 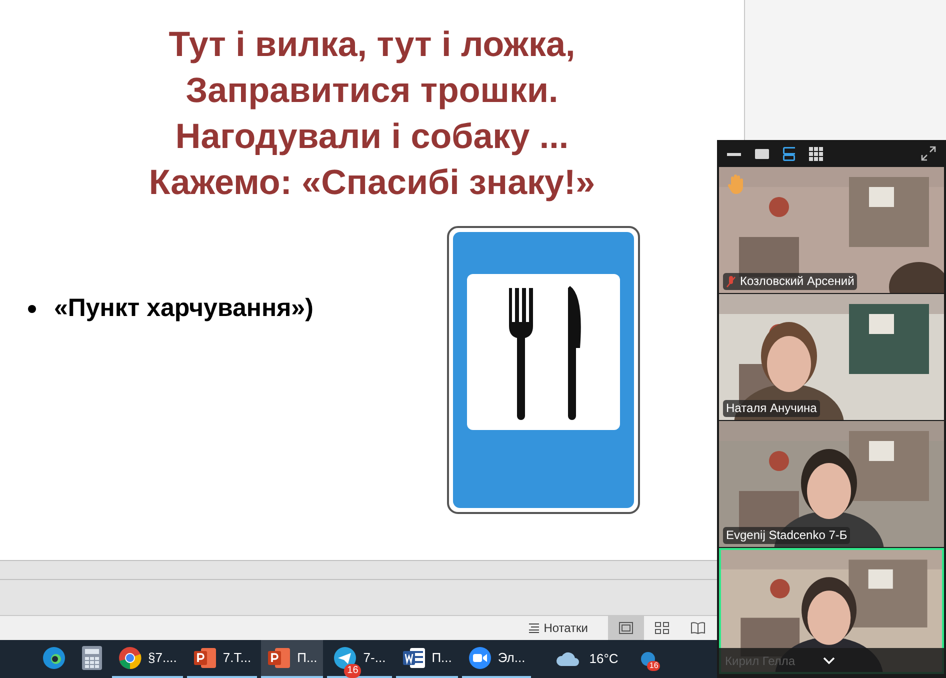 What do you see at coordinates (786, 535) in the screenshot?
I see `participant-label: Evgenij Stadcenko 7-Б` at bounding box center [786, 535].